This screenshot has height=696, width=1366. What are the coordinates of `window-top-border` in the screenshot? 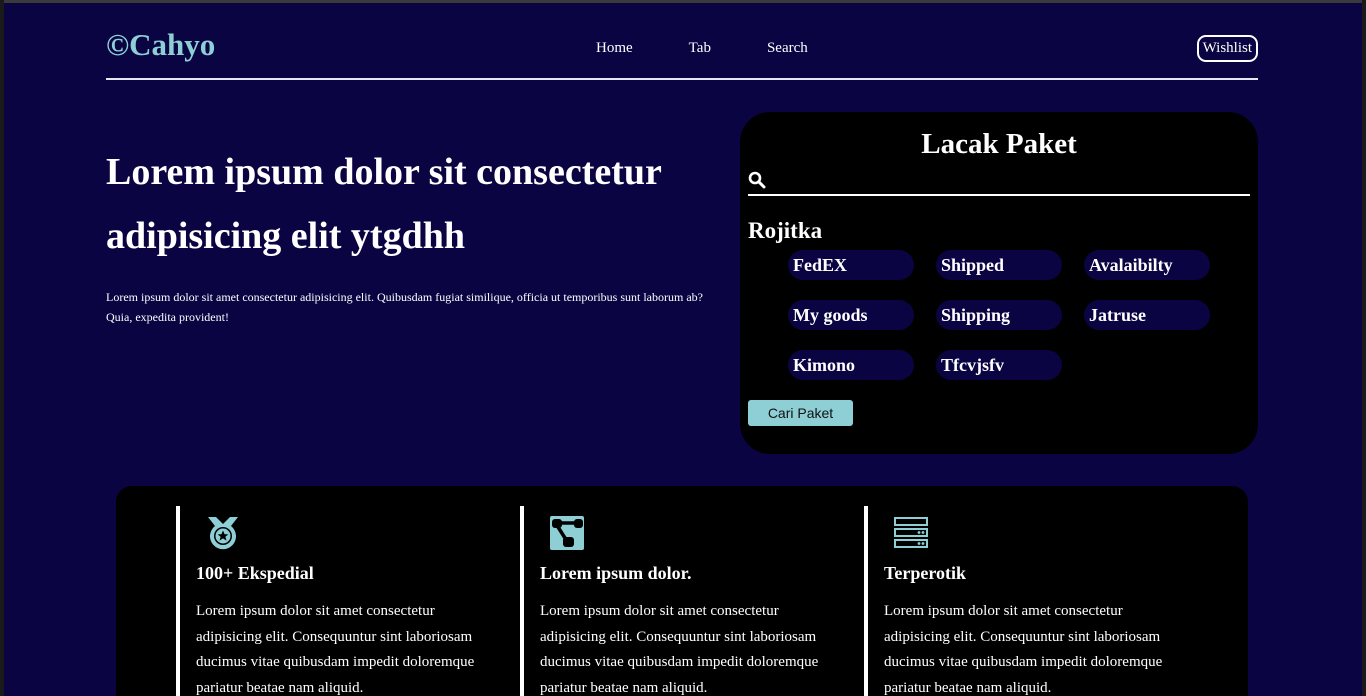 It's located at (683, 1).